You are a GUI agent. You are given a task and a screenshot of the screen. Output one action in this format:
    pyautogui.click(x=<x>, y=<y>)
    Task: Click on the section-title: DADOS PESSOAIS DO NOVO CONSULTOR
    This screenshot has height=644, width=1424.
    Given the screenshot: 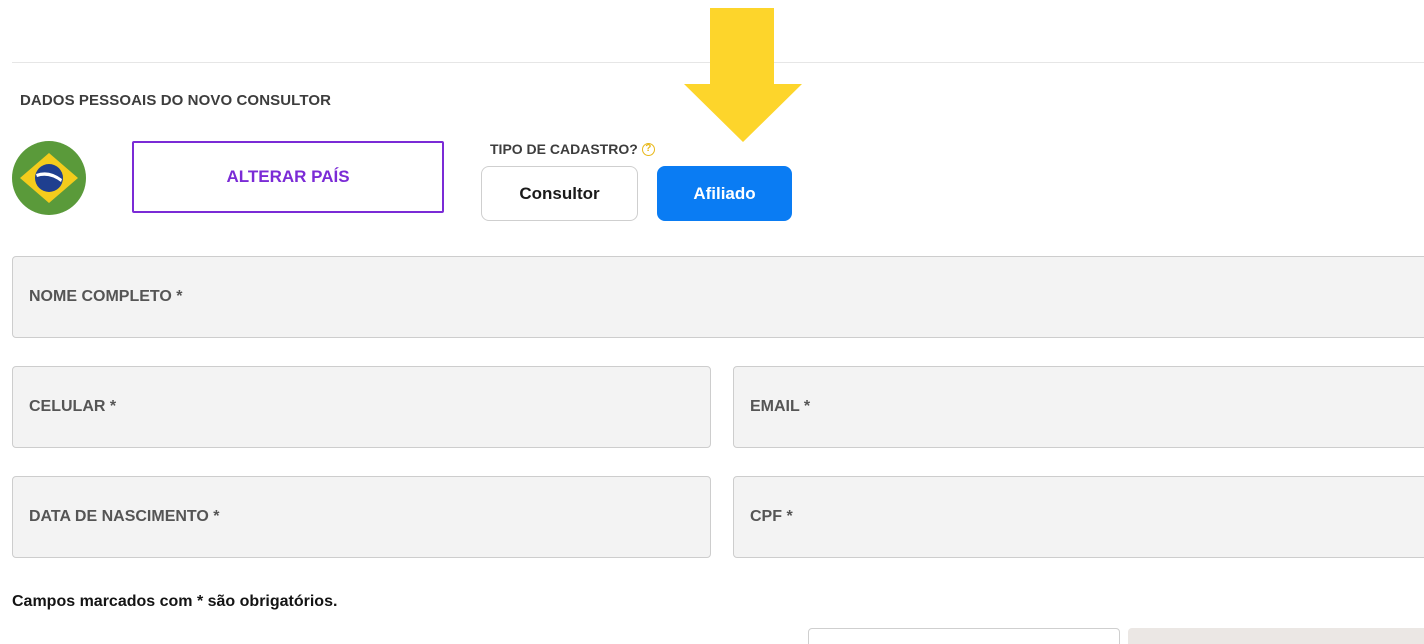 What is the action you would take?
    pyautogui.click(x=176, y=100)
    